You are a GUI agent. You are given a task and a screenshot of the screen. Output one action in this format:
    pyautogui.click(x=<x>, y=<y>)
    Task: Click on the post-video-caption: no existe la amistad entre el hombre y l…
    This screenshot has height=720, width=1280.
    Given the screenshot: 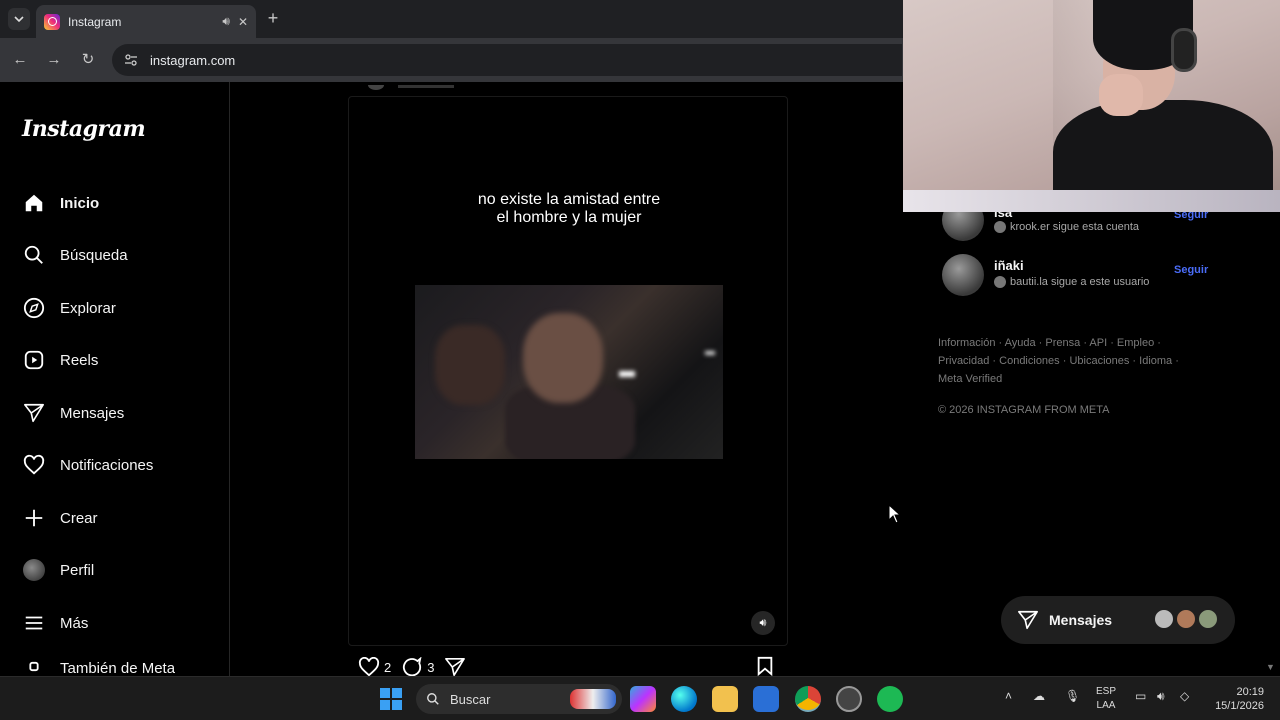 What is the action you would take?
    pyautogui.click(x=569, y=209)
    